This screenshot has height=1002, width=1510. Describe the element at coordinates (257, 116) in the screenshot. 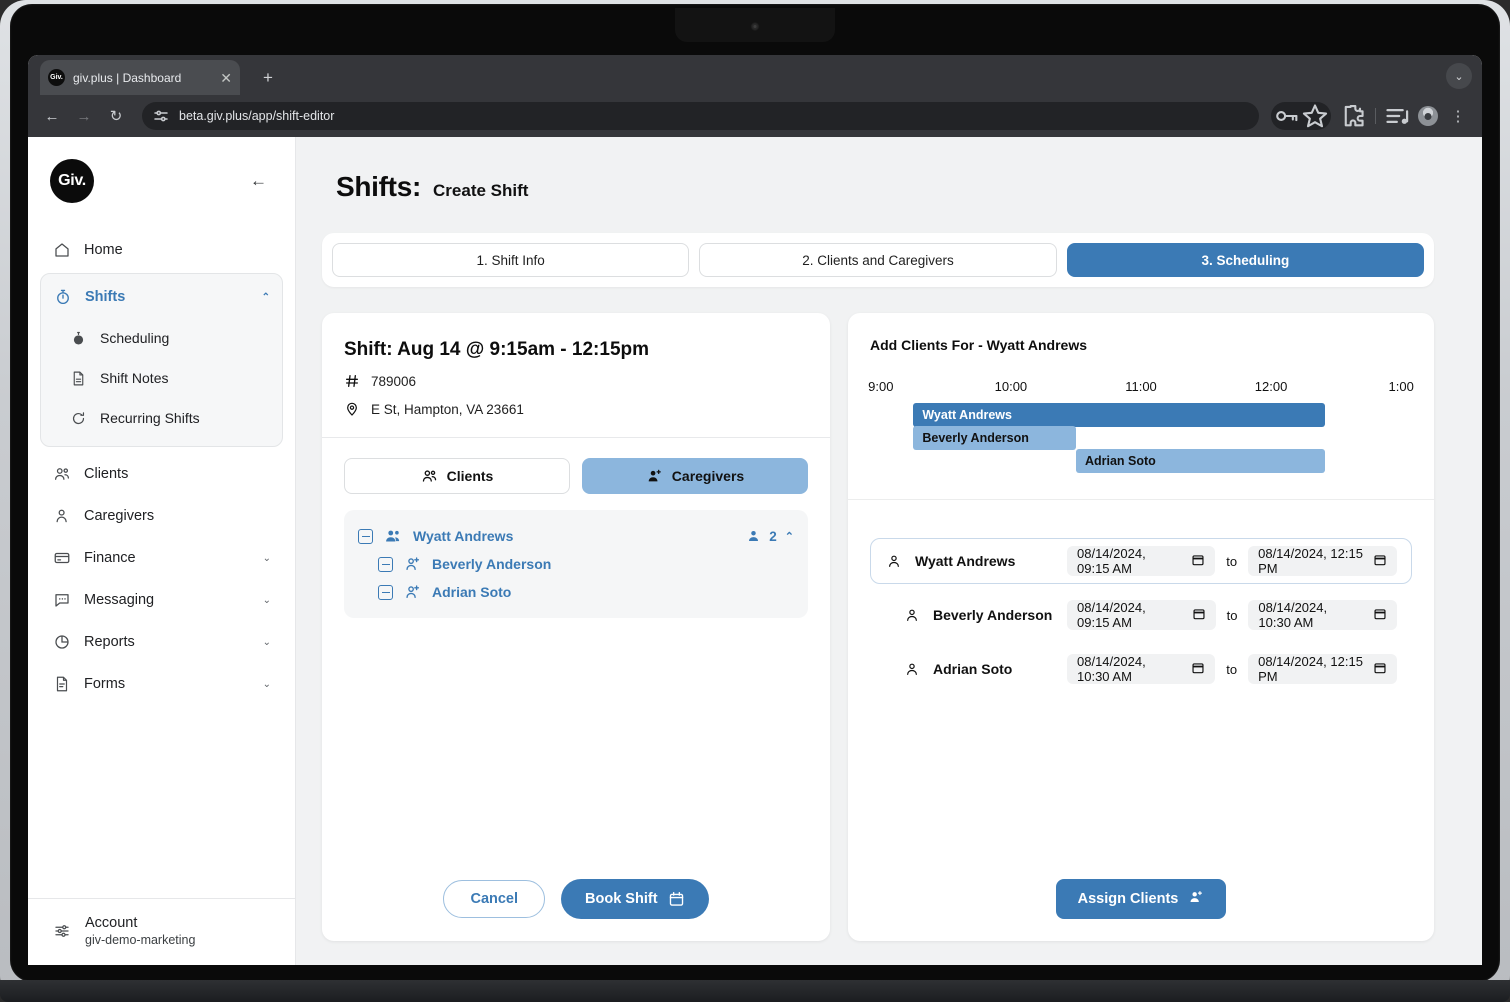

I see `url-text: beta.giv.plus/app/shift-editor` at that location.